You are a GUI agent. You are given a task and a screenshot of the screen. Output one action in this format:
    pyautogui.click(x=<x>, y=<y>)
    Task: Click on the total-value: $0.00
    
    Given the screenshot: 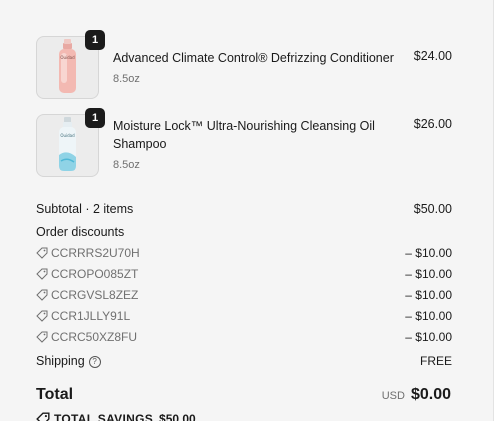 What is the action you would take?
    pyautogui.click(x=430, y=394)
    